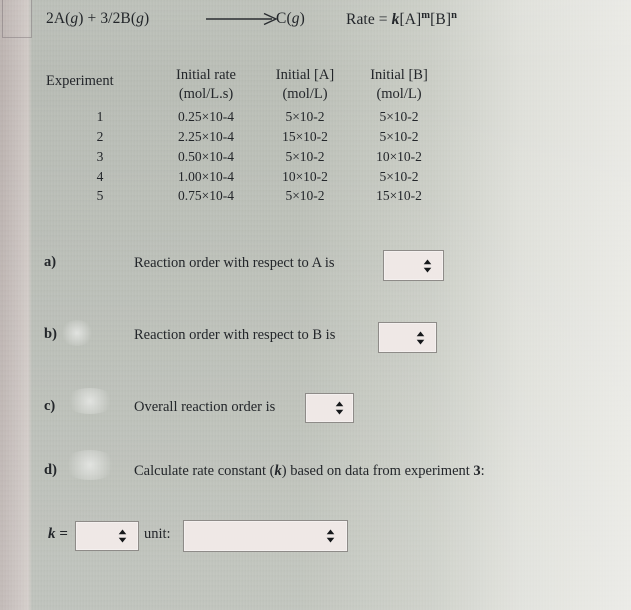 The height and width of the screenshot is (610, 631). I want to click on equation-product: C(g), so click(290, 18).